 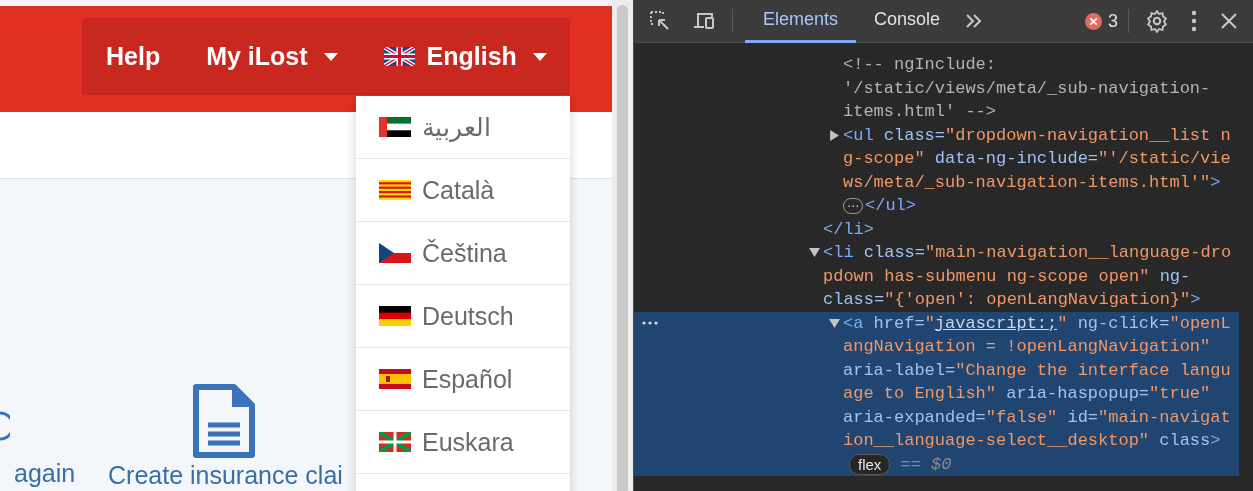 What do you see at coordinates (272, 56) in the screenshot?
I see `nav-link: My iLost` at bounding box center [272, 56].